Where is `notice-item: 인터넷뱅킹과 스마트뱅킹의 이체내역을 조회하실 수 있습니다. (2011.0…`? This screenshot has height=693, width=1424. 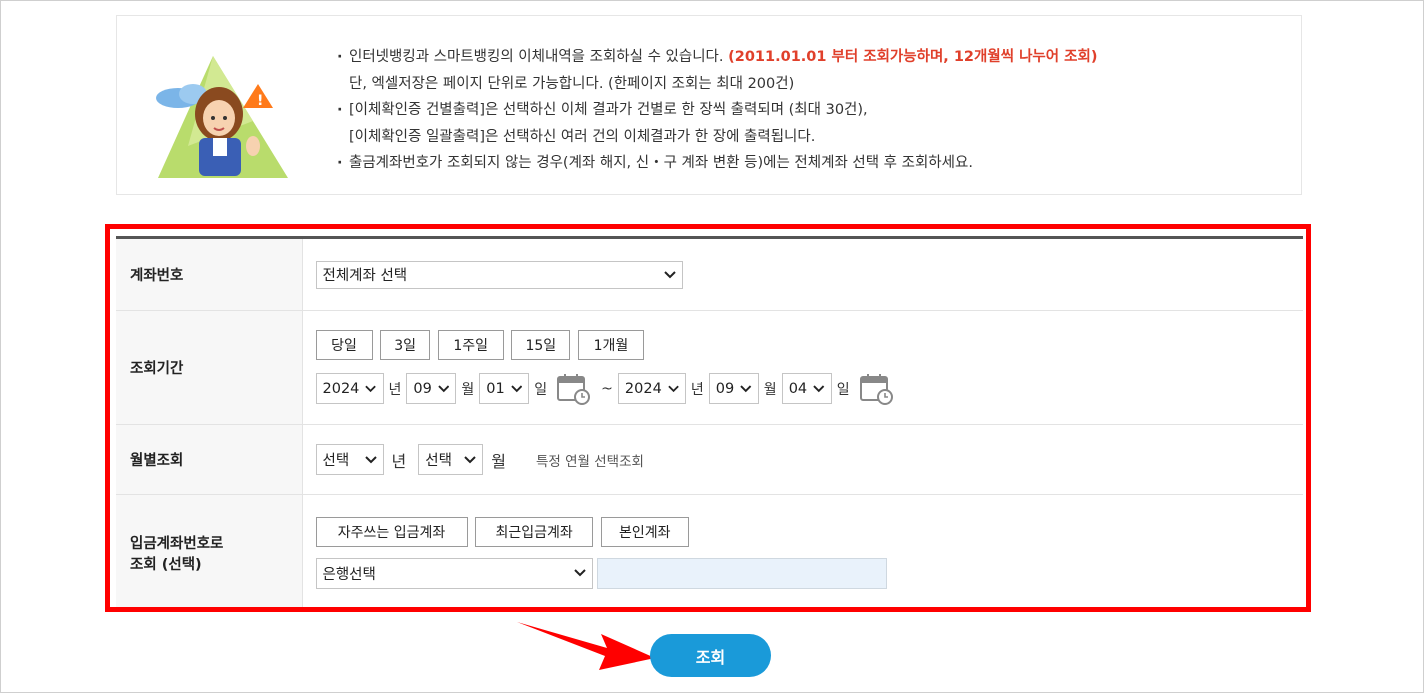
notice-item: 인터넷뱅킹과 스마트뱅킹의 이체내역을 조회하실 수 있습니다. (2011.0… is located at coordinates (716, 57).